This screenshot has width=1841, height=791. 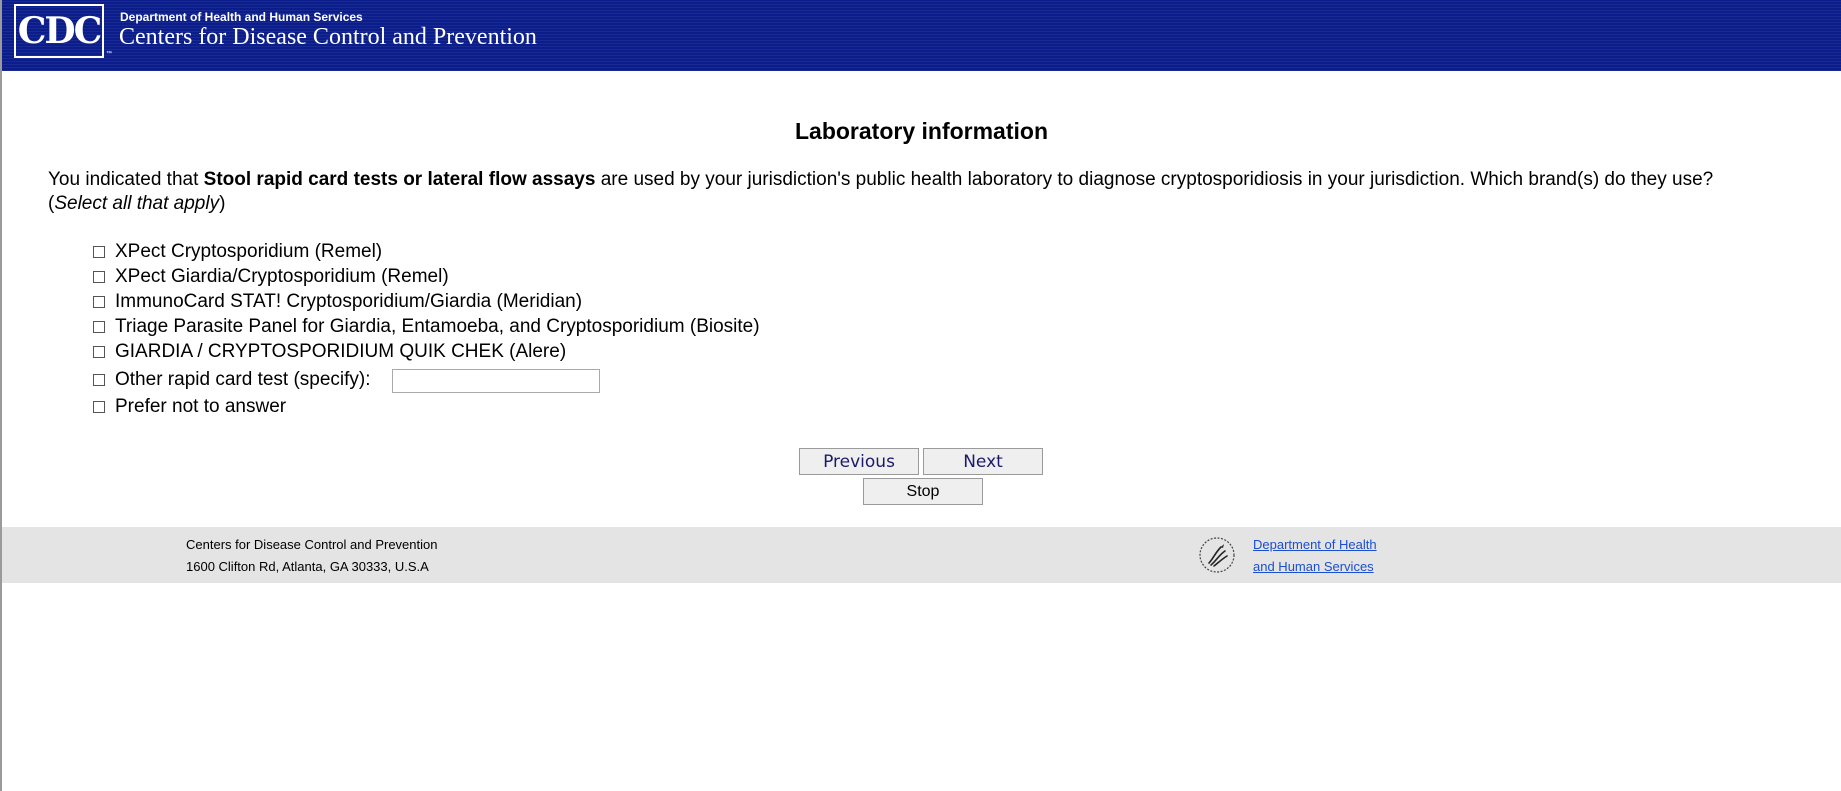 What do you see at coordinates (241, 17) in the screenshot?
I see `department-name: Department of Health and Human Services` at bounding box center [241, 17].